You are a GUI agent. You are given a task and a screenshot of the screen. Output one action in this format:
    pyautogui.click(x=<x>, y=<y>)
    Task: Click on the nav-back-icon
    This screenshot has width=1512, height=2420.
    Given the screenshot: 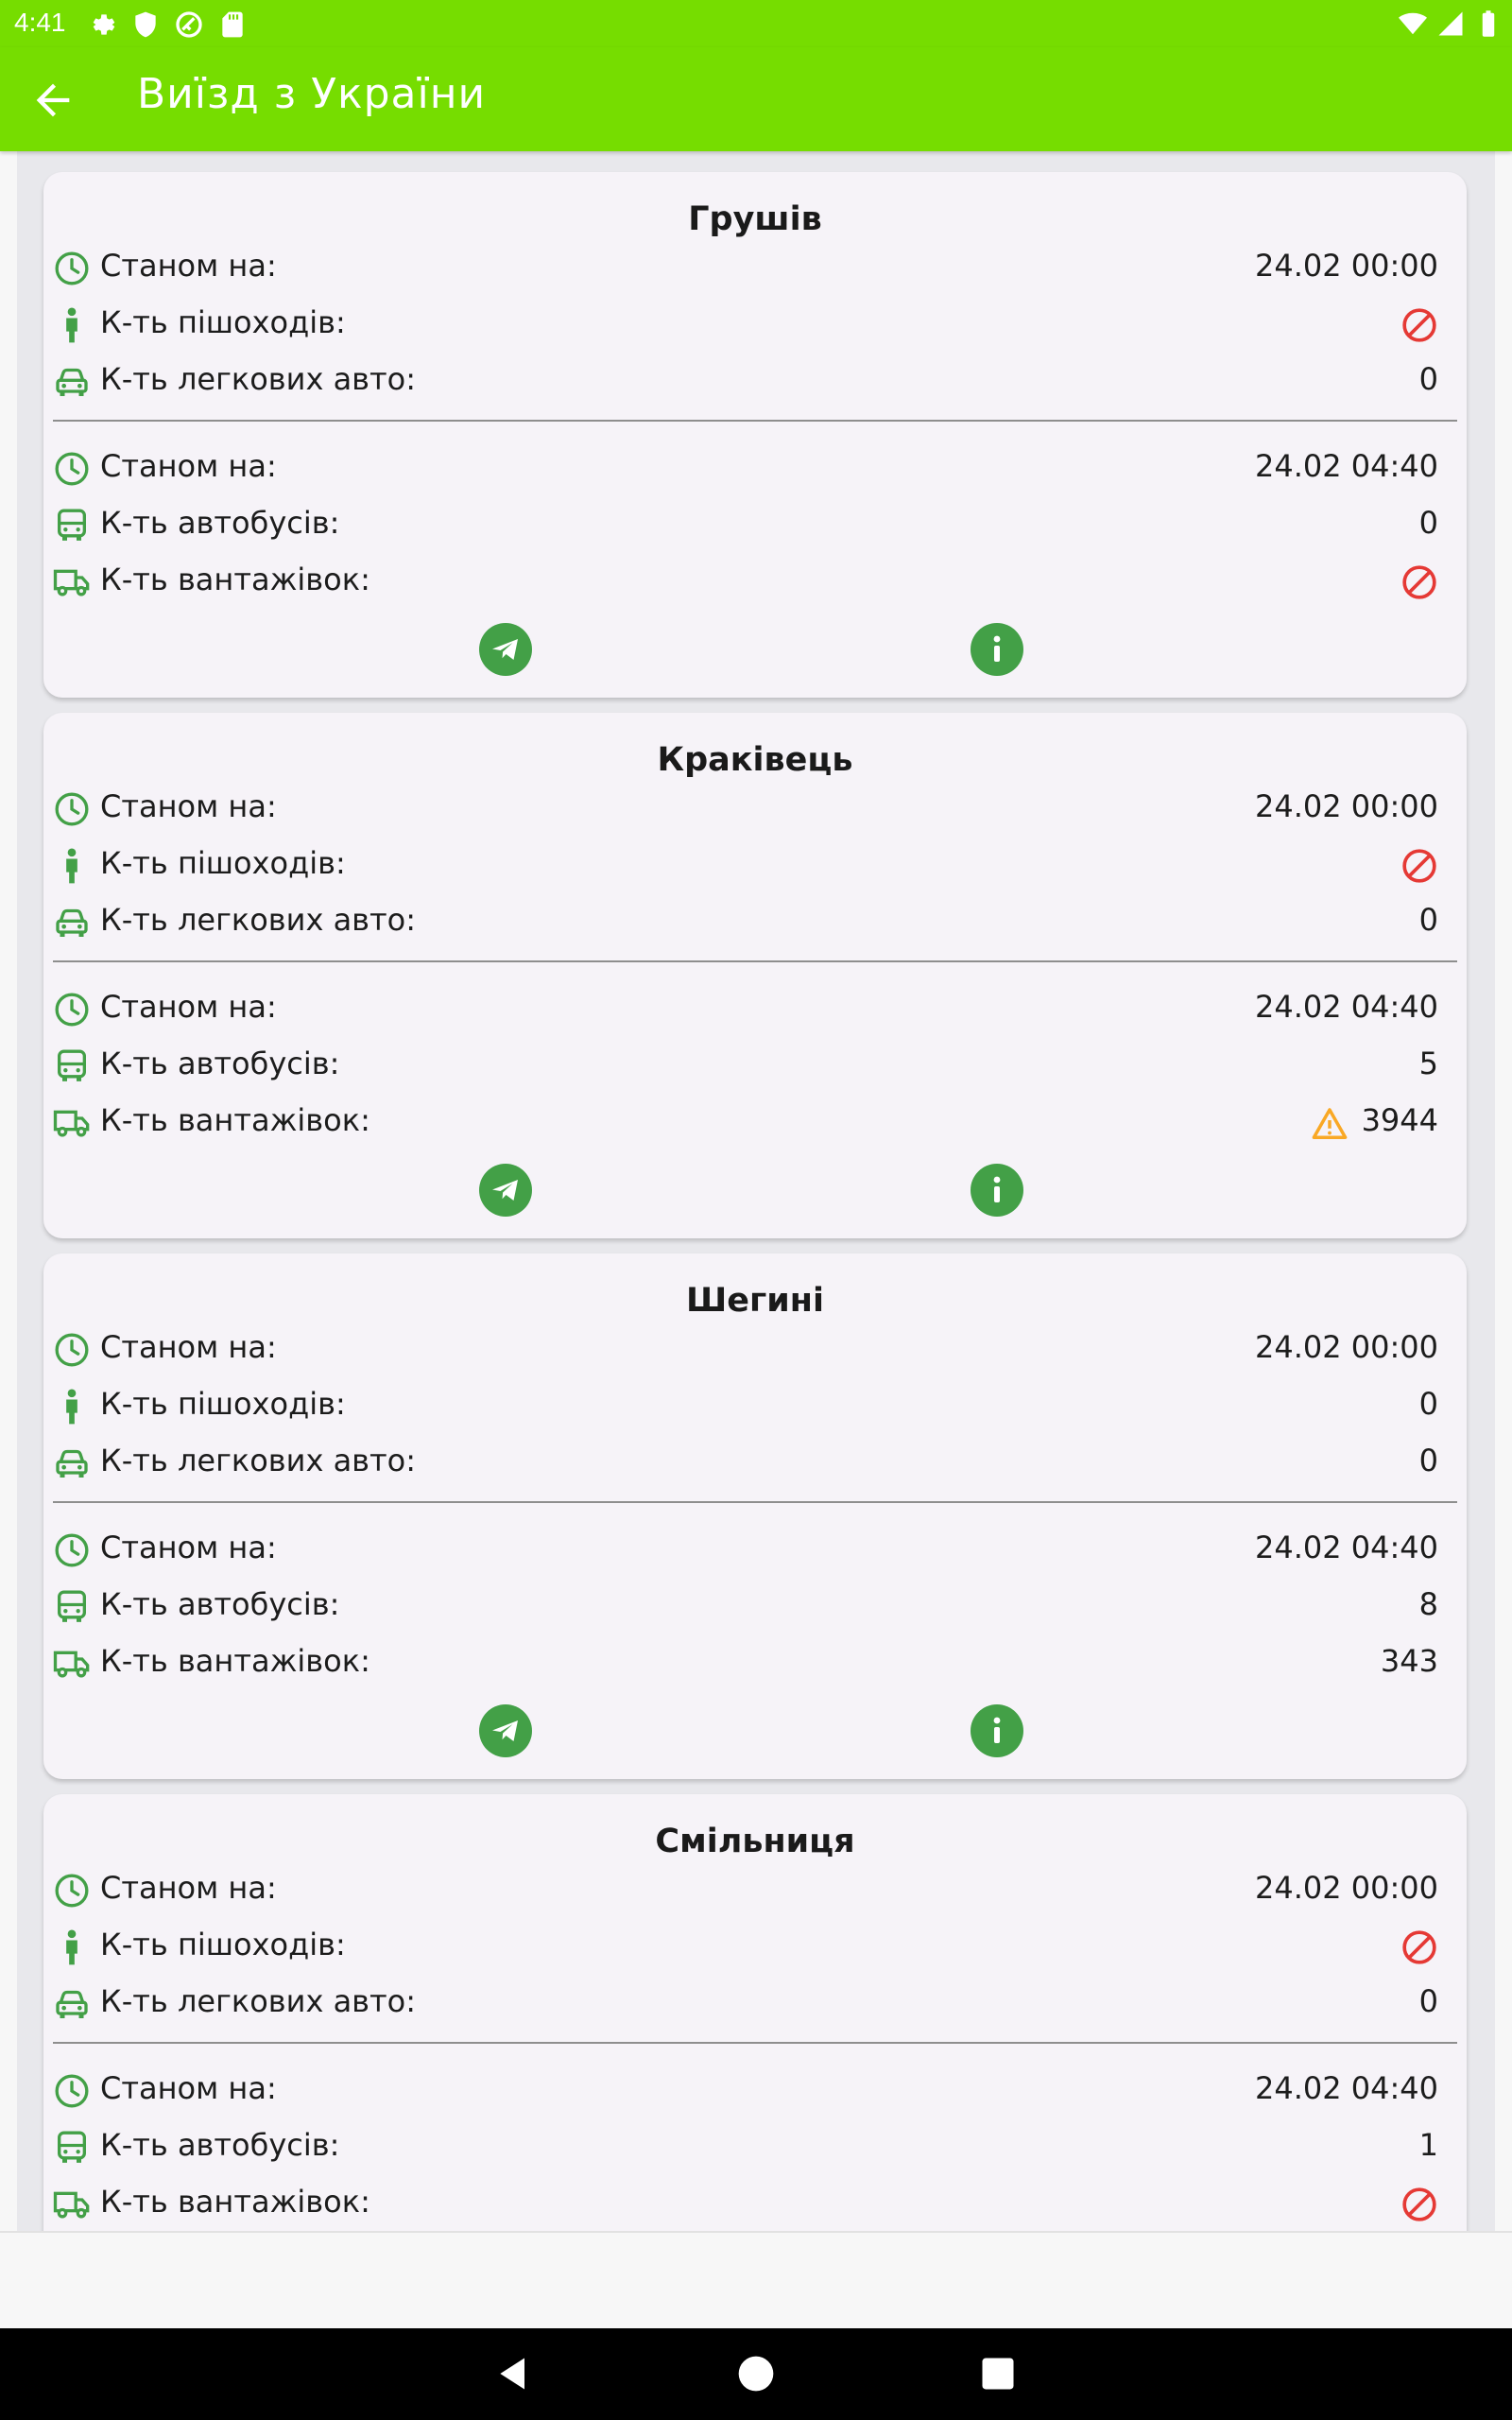 What is the action you would take?
    pyautogui.click(x=514, y=2373)
    